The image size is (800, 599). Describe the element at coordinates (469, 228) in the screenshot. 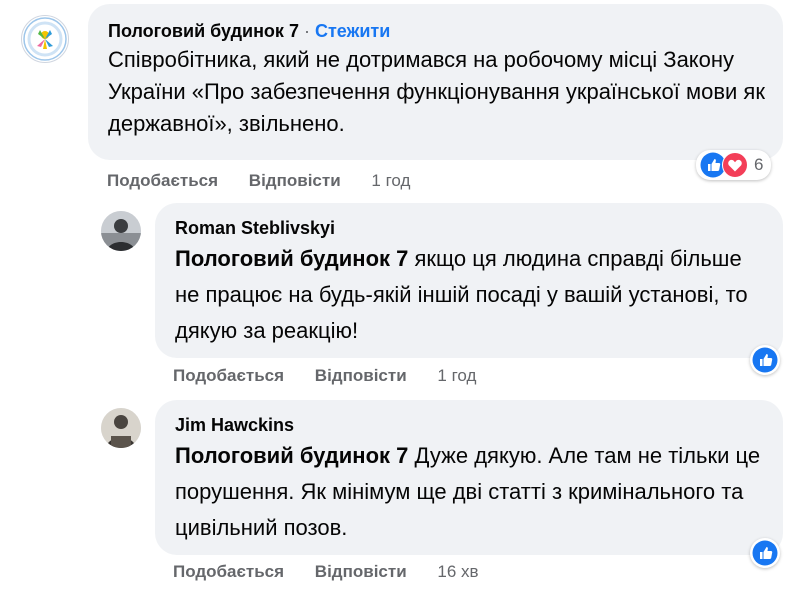

I see `author-name: Roman Steblivskyi` at that location.